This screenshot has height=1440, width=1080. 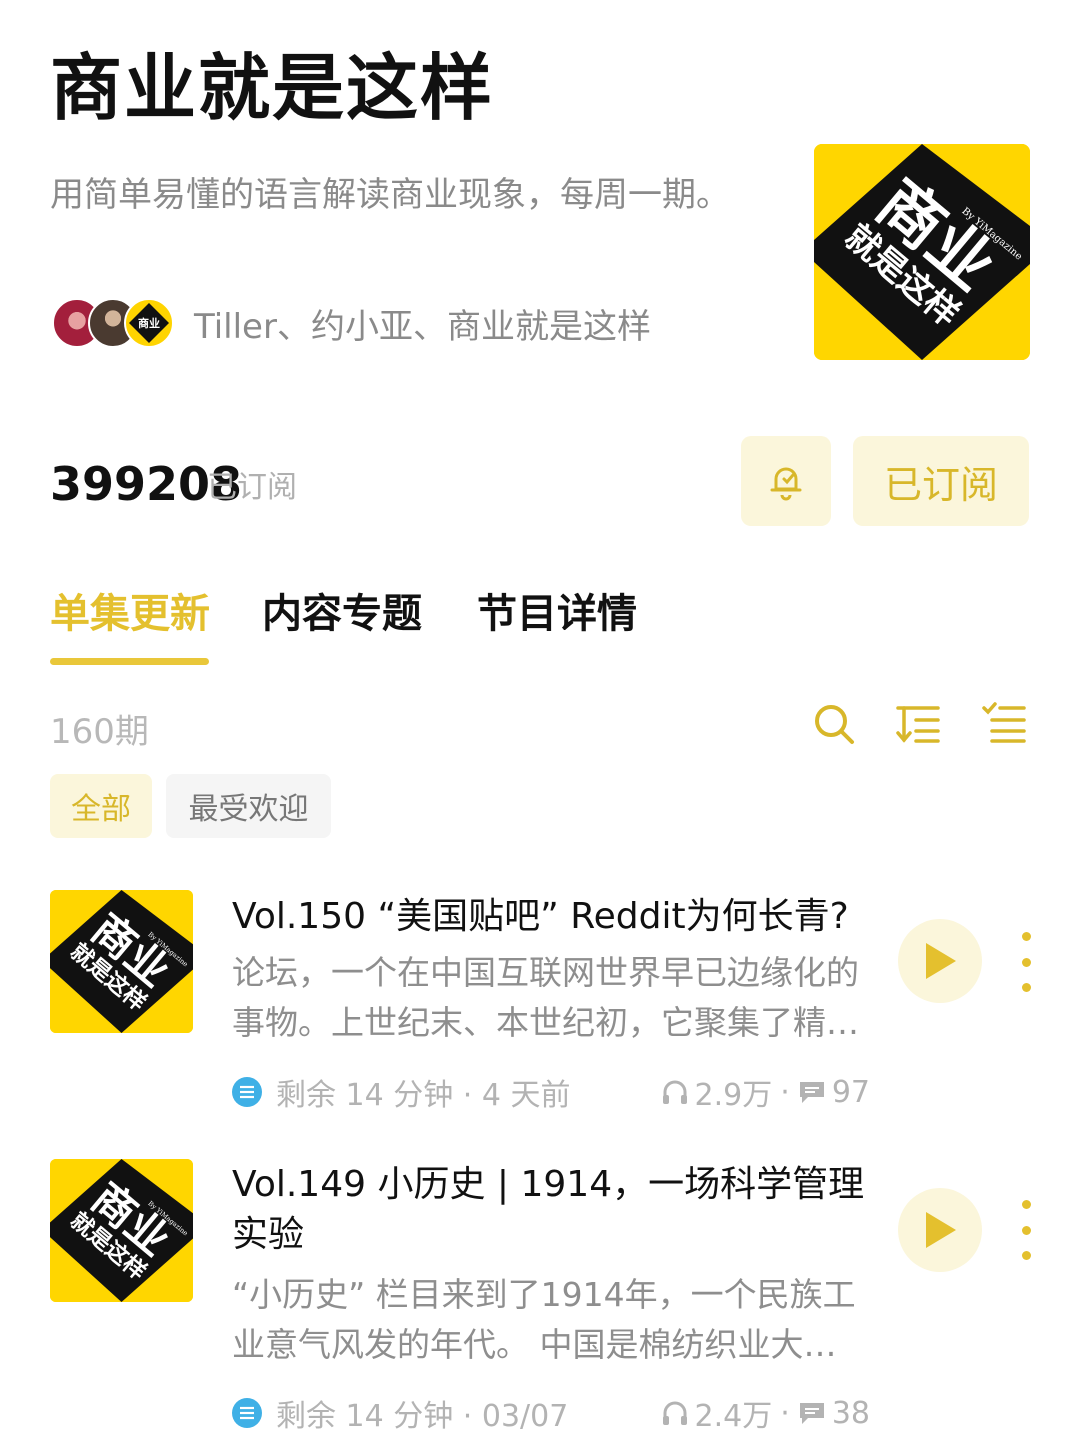 What do you see at coordinates (557, 614) in the screenshot?
I see `tab-details: 节目详情` at bounding box center [557, 614].